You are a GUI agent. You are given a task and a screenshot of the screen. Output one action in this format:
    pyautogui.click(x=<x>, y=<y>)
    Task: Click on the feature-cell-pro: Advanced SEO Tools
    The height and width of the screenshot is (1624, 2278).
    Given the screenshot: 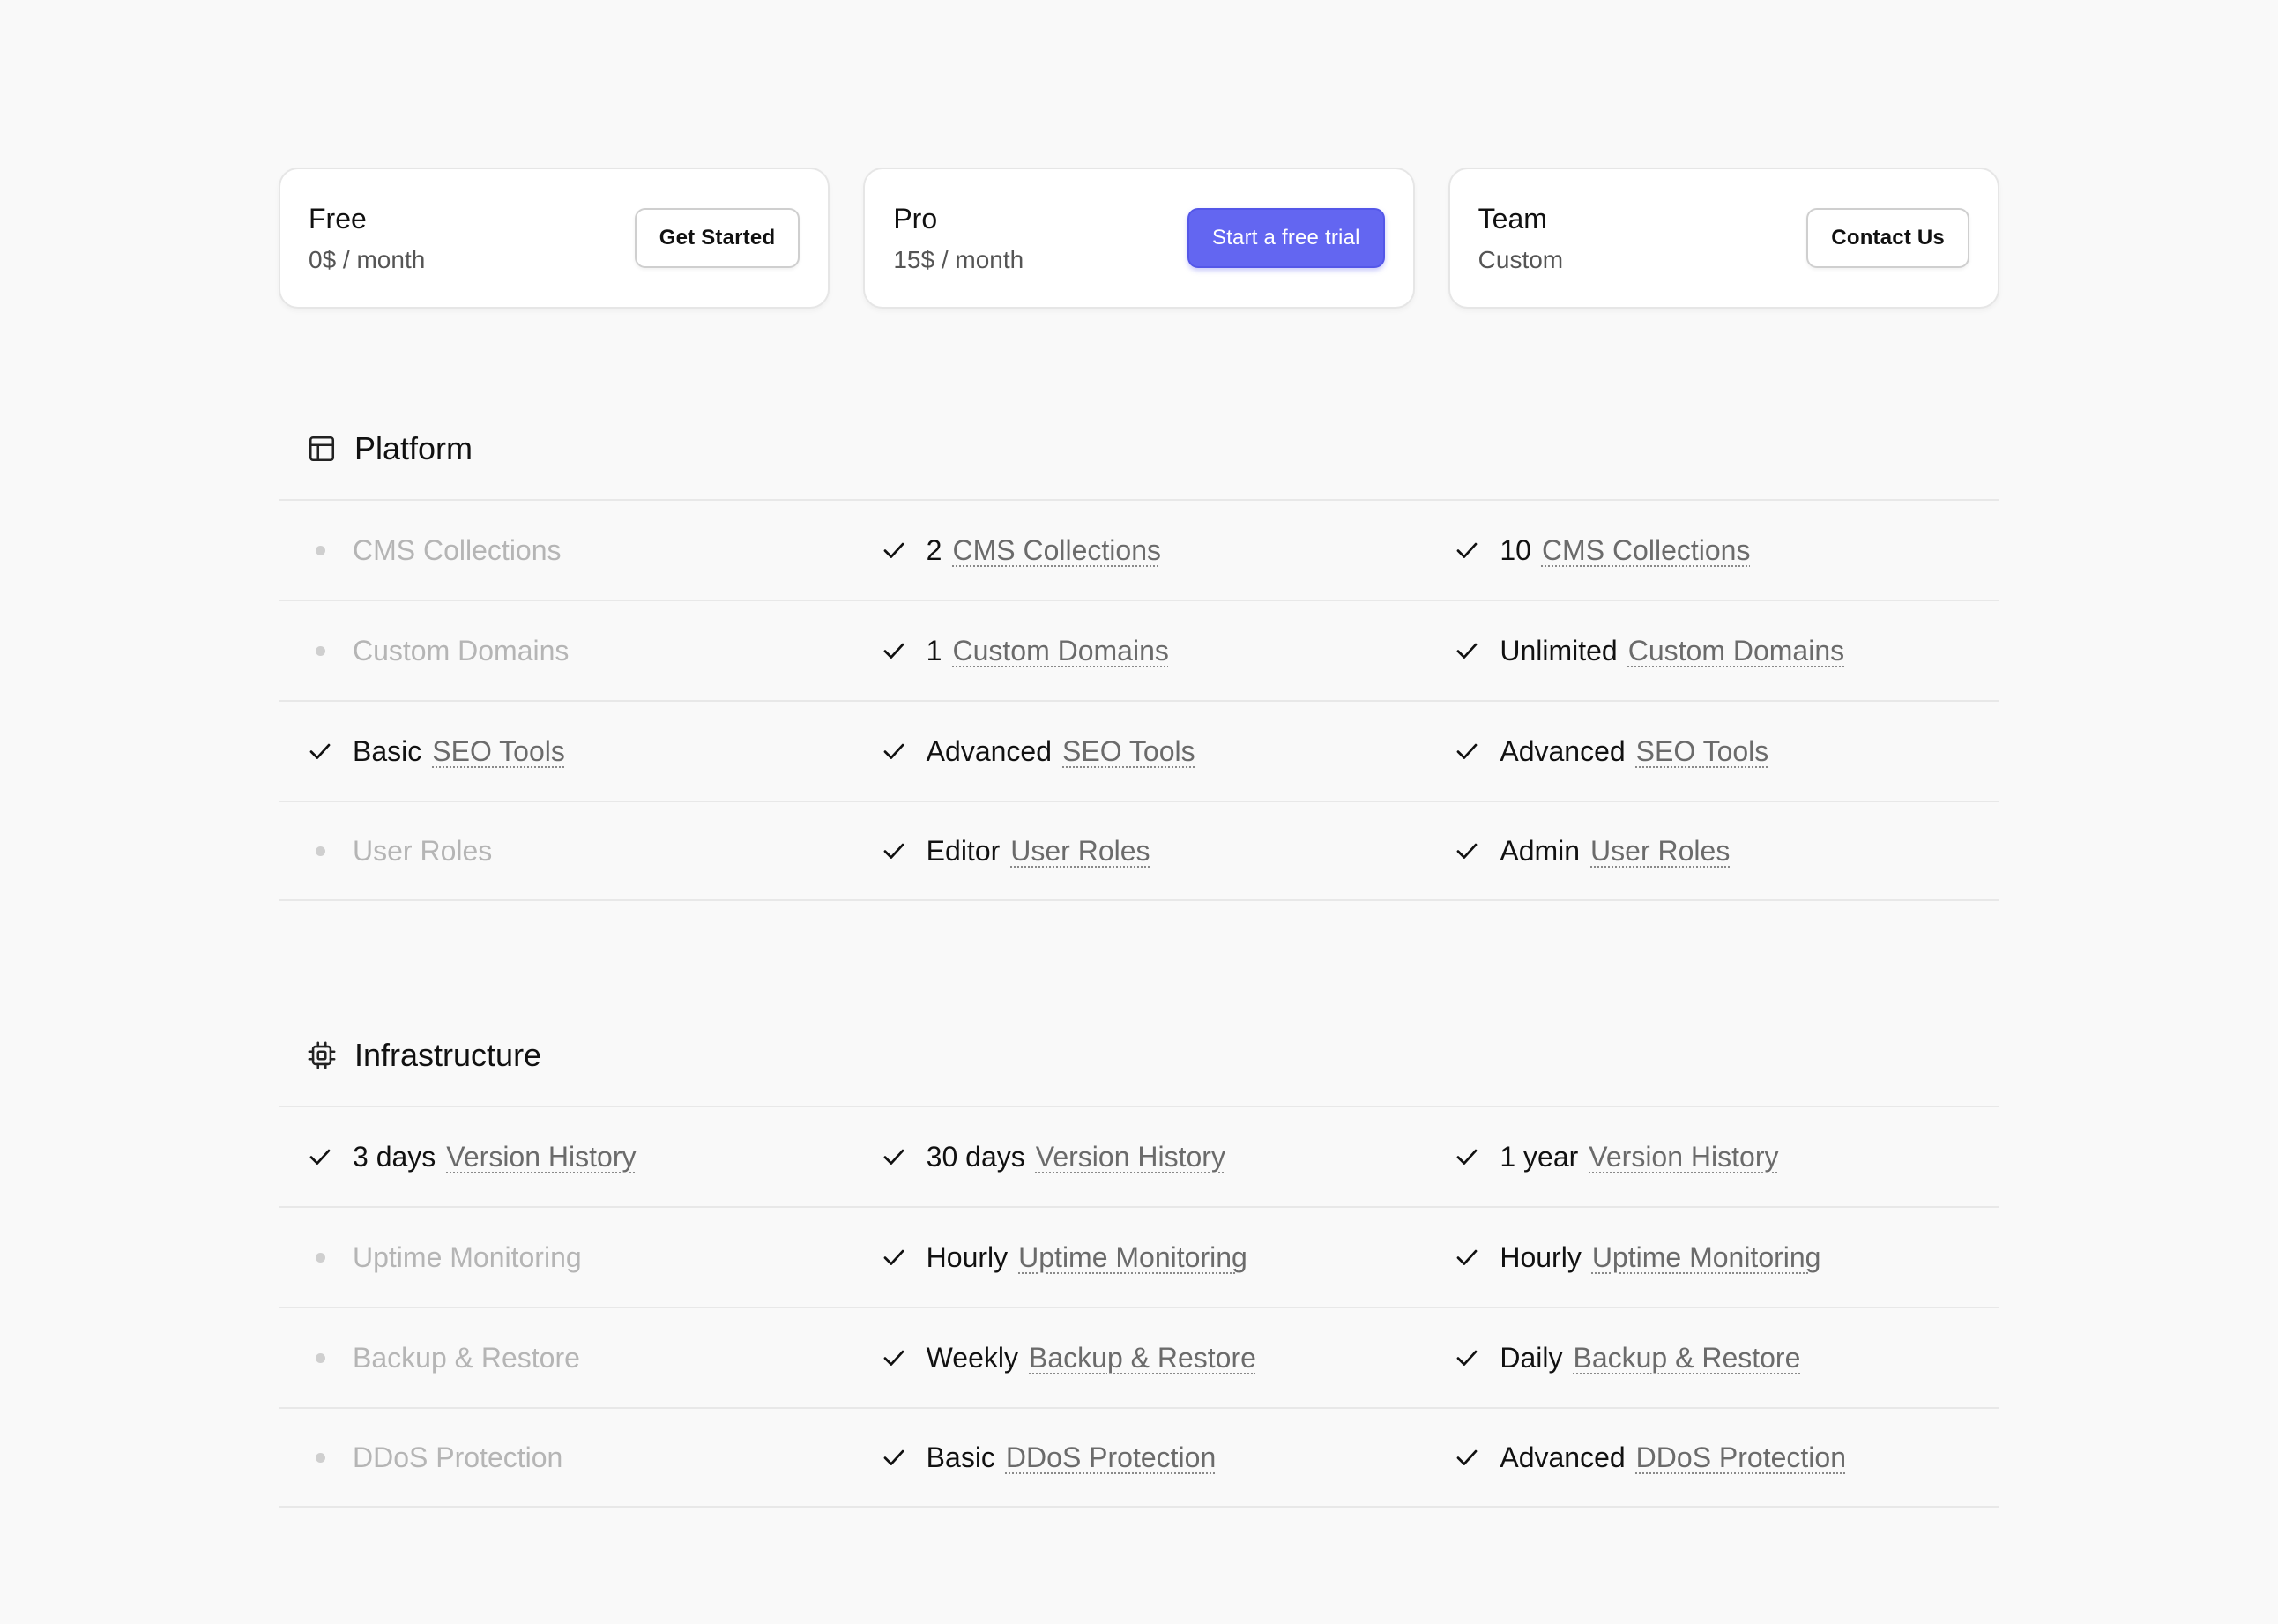 What is the action you would take?
    pyautogui.click(x=1139, y=751)
    